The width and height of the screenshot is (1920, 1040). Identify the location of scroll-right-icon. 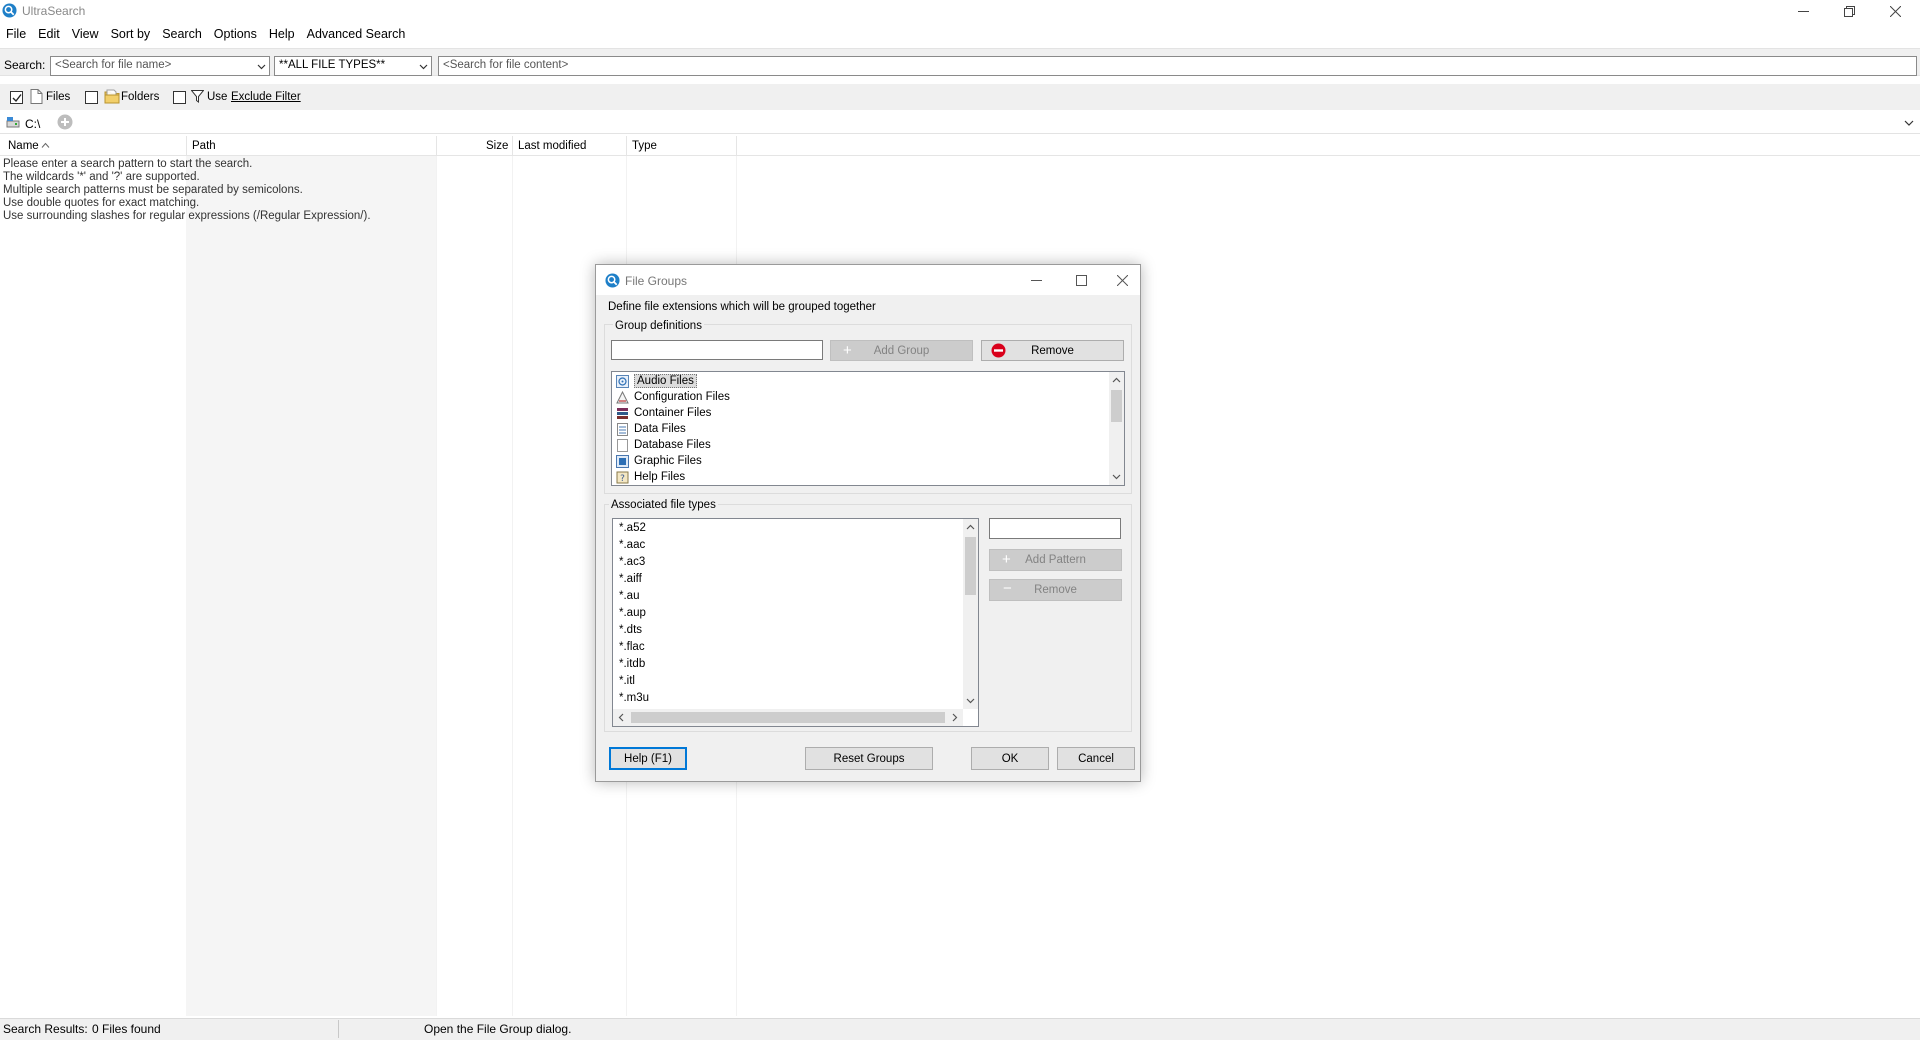
(954, 717).